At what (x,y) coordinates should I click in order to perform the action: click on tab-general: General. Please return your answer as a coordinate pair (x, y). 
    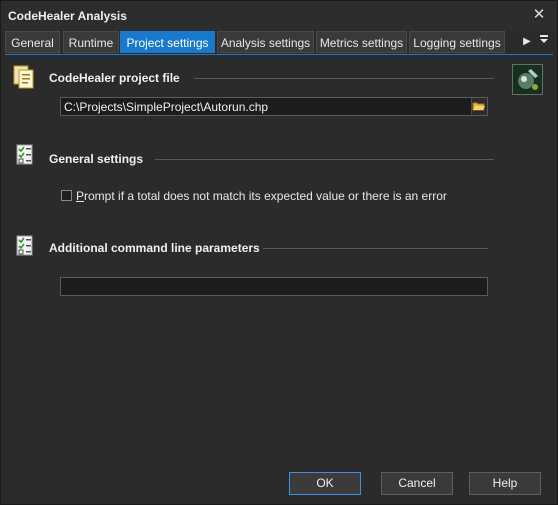
    Looking at the image, I should click on (32, 42).